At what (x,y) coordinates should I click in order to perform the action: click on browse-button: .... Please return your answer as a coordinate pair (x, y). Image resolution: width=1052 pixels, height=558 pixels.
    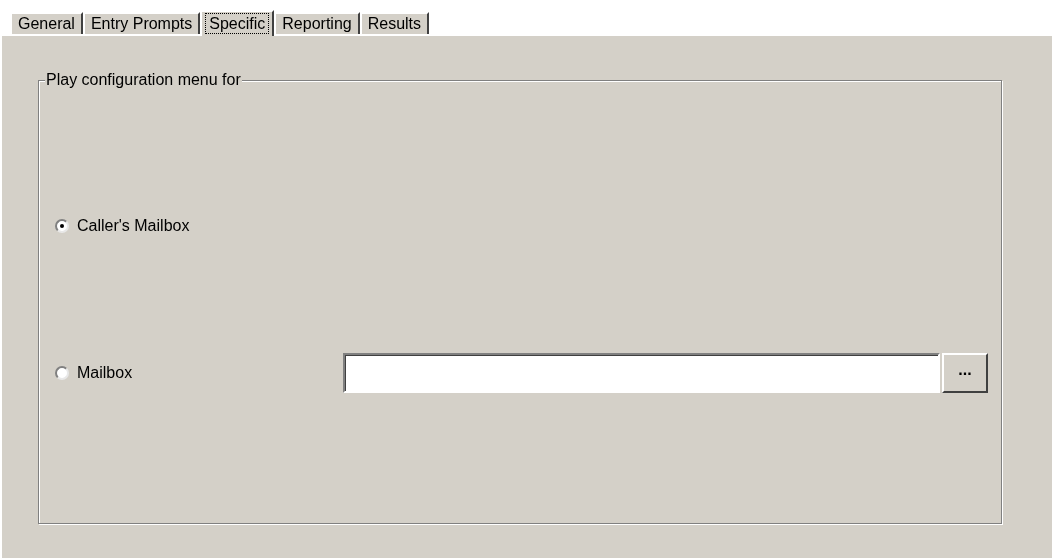
    Looking at the image, I should click on (965, 373).